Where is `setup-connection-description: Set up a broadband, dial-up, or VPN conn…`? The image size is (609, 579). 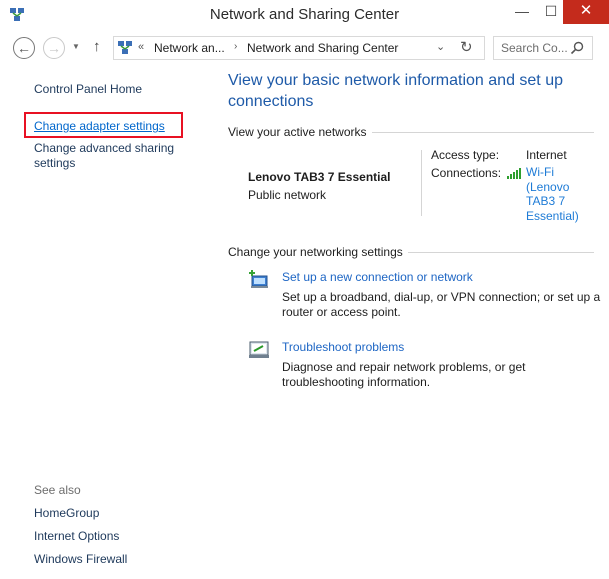 setup-connection-description: Set up a broadband, dial-up, or VPN conn… is located at coordinates (441, 304).